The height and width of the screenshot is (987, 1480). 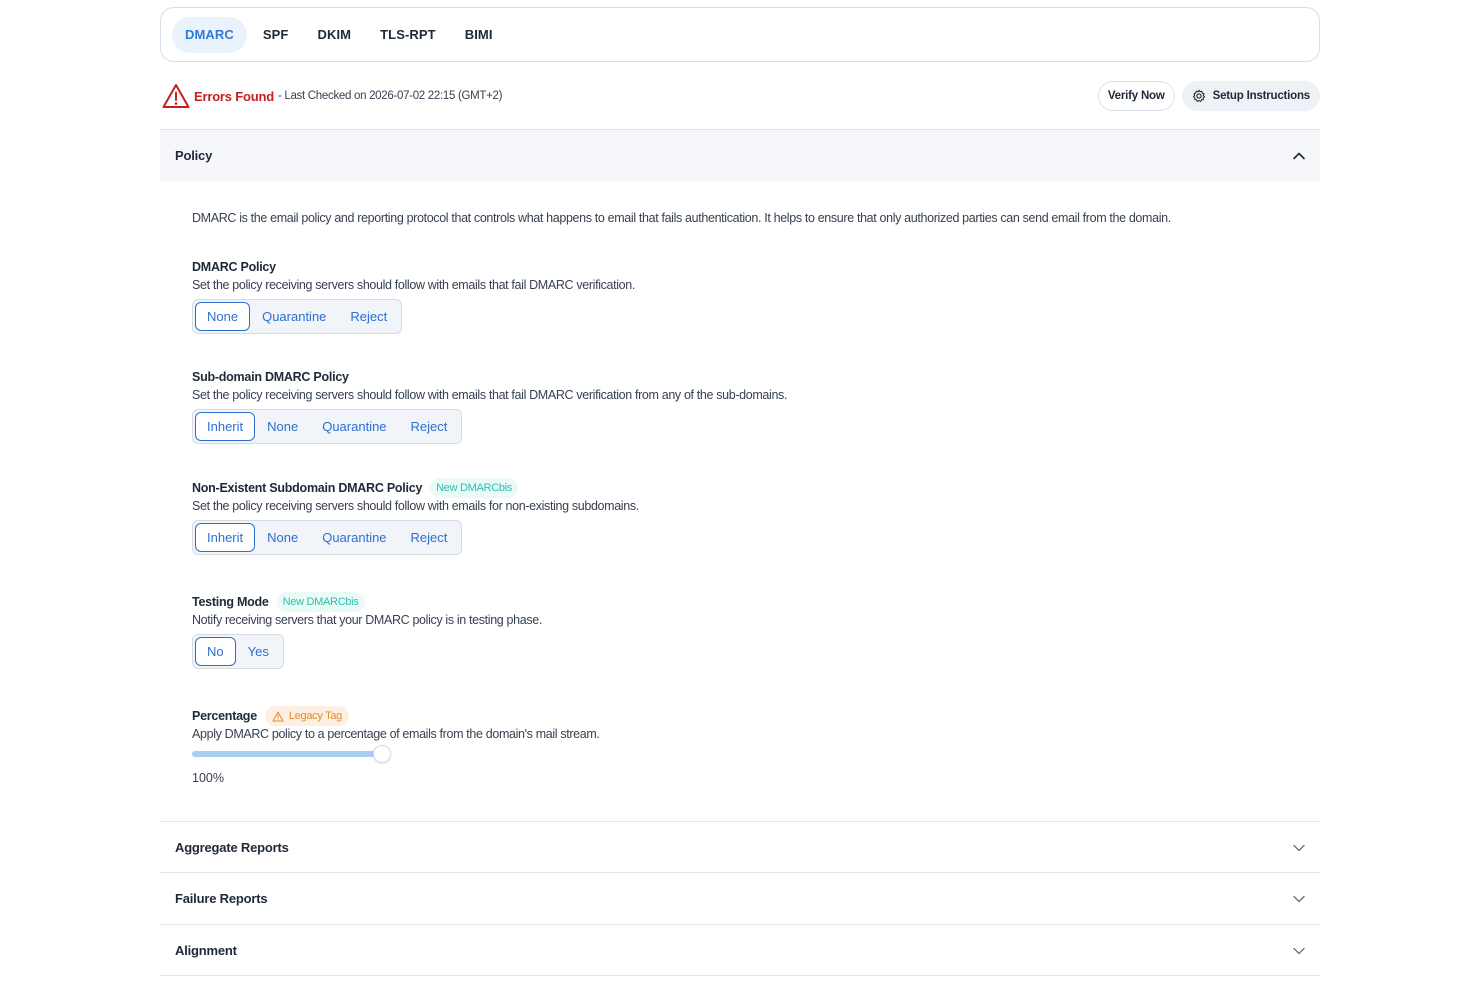 I want to click on section-divider, so click(x=740, y=975).